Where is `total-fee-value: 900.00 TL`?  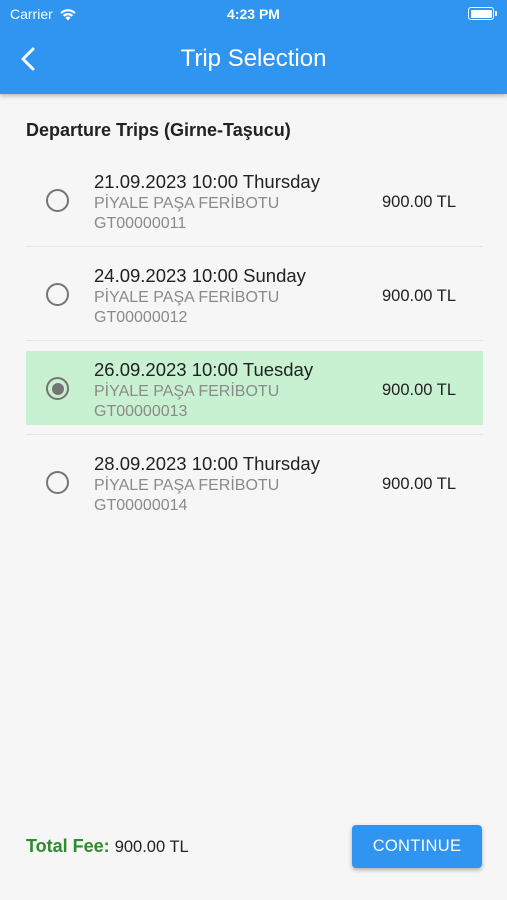
total-fee-value: 900.00 TL is located at coordinates (151, 847).